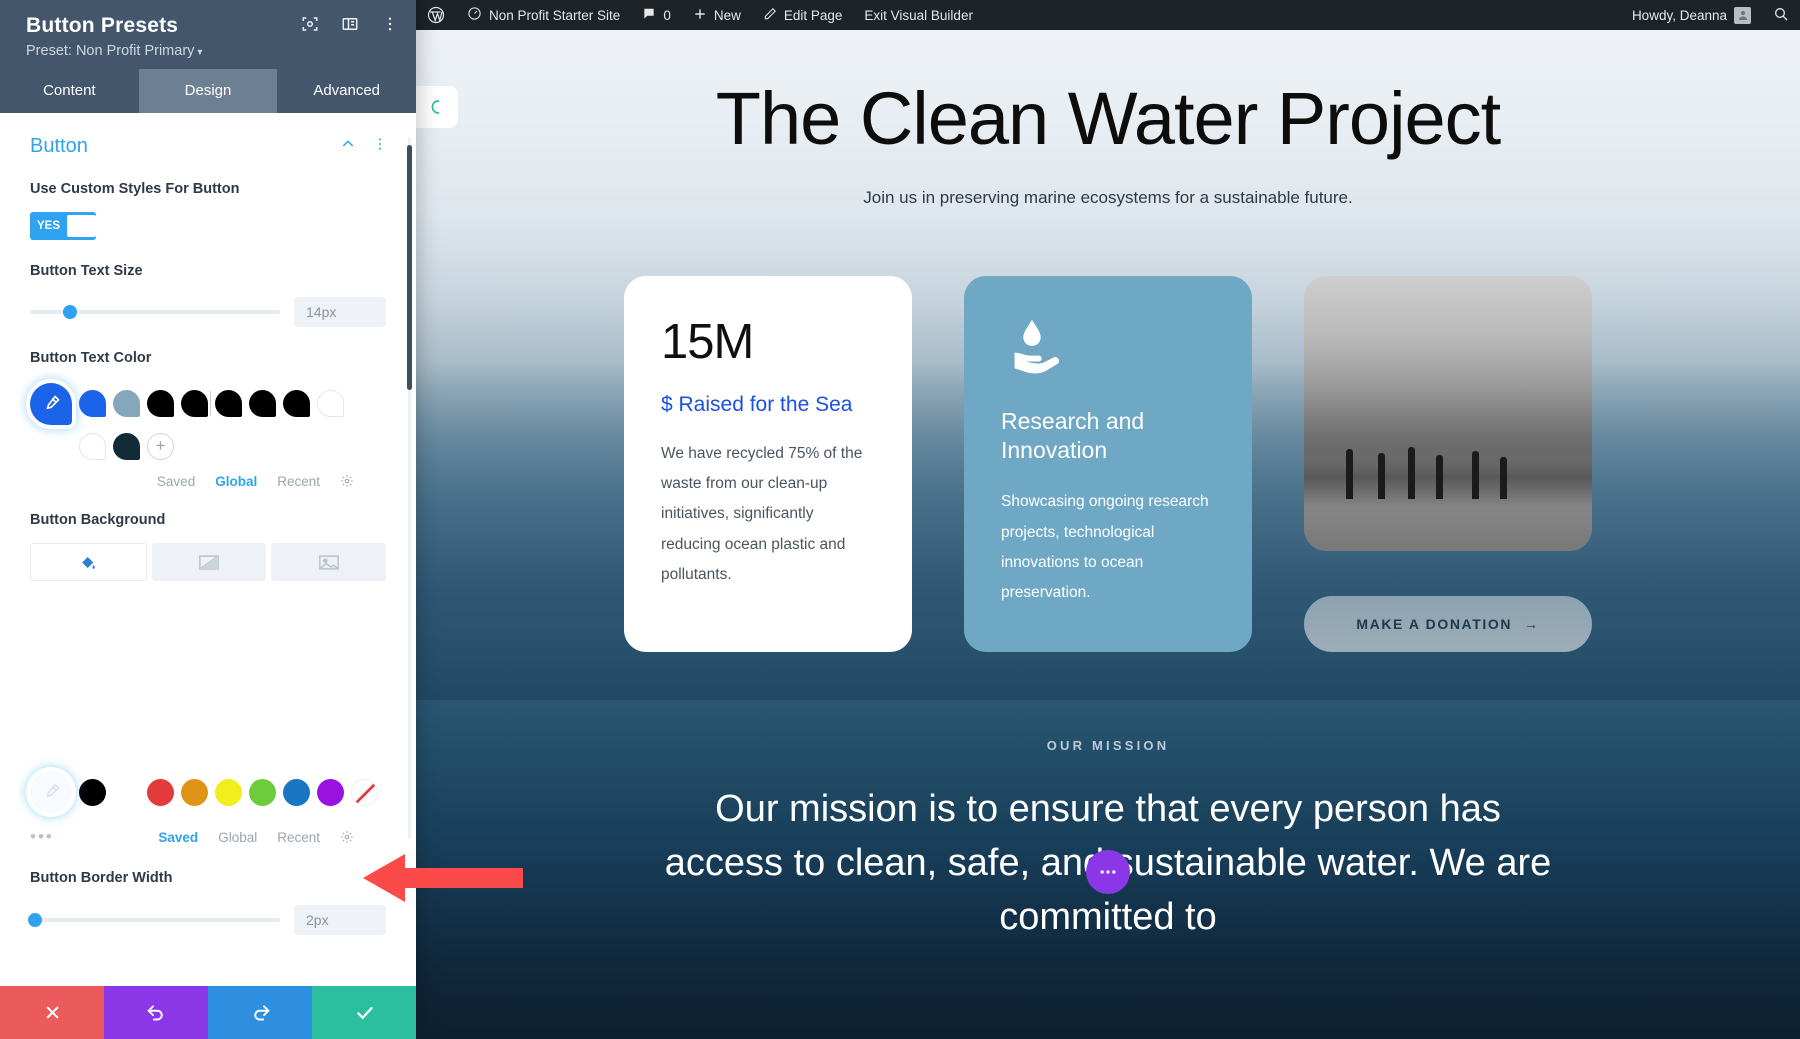 This screenshot has width=1800, height=1039. Describe the element at coordinates (126, 792) in the screenshot. I see `palette-white` at that location.